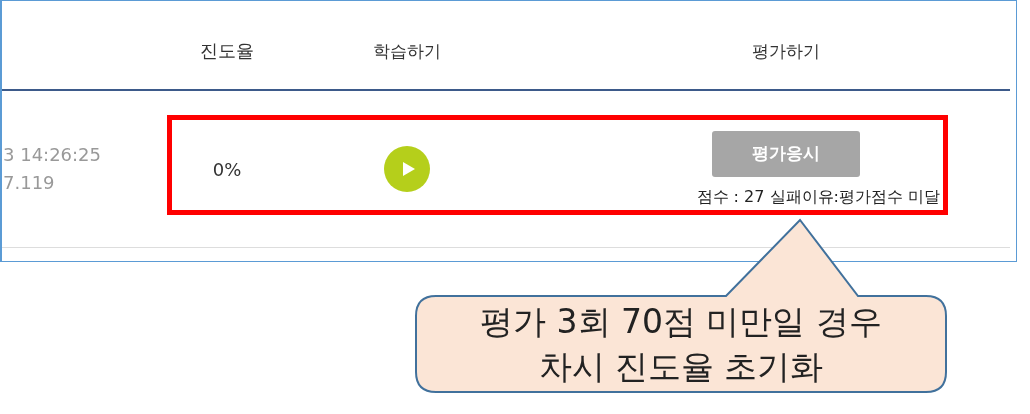  Describe the element at coordinates (227, 50) in the screenshot. I see `column-header: 진도율` at that location.